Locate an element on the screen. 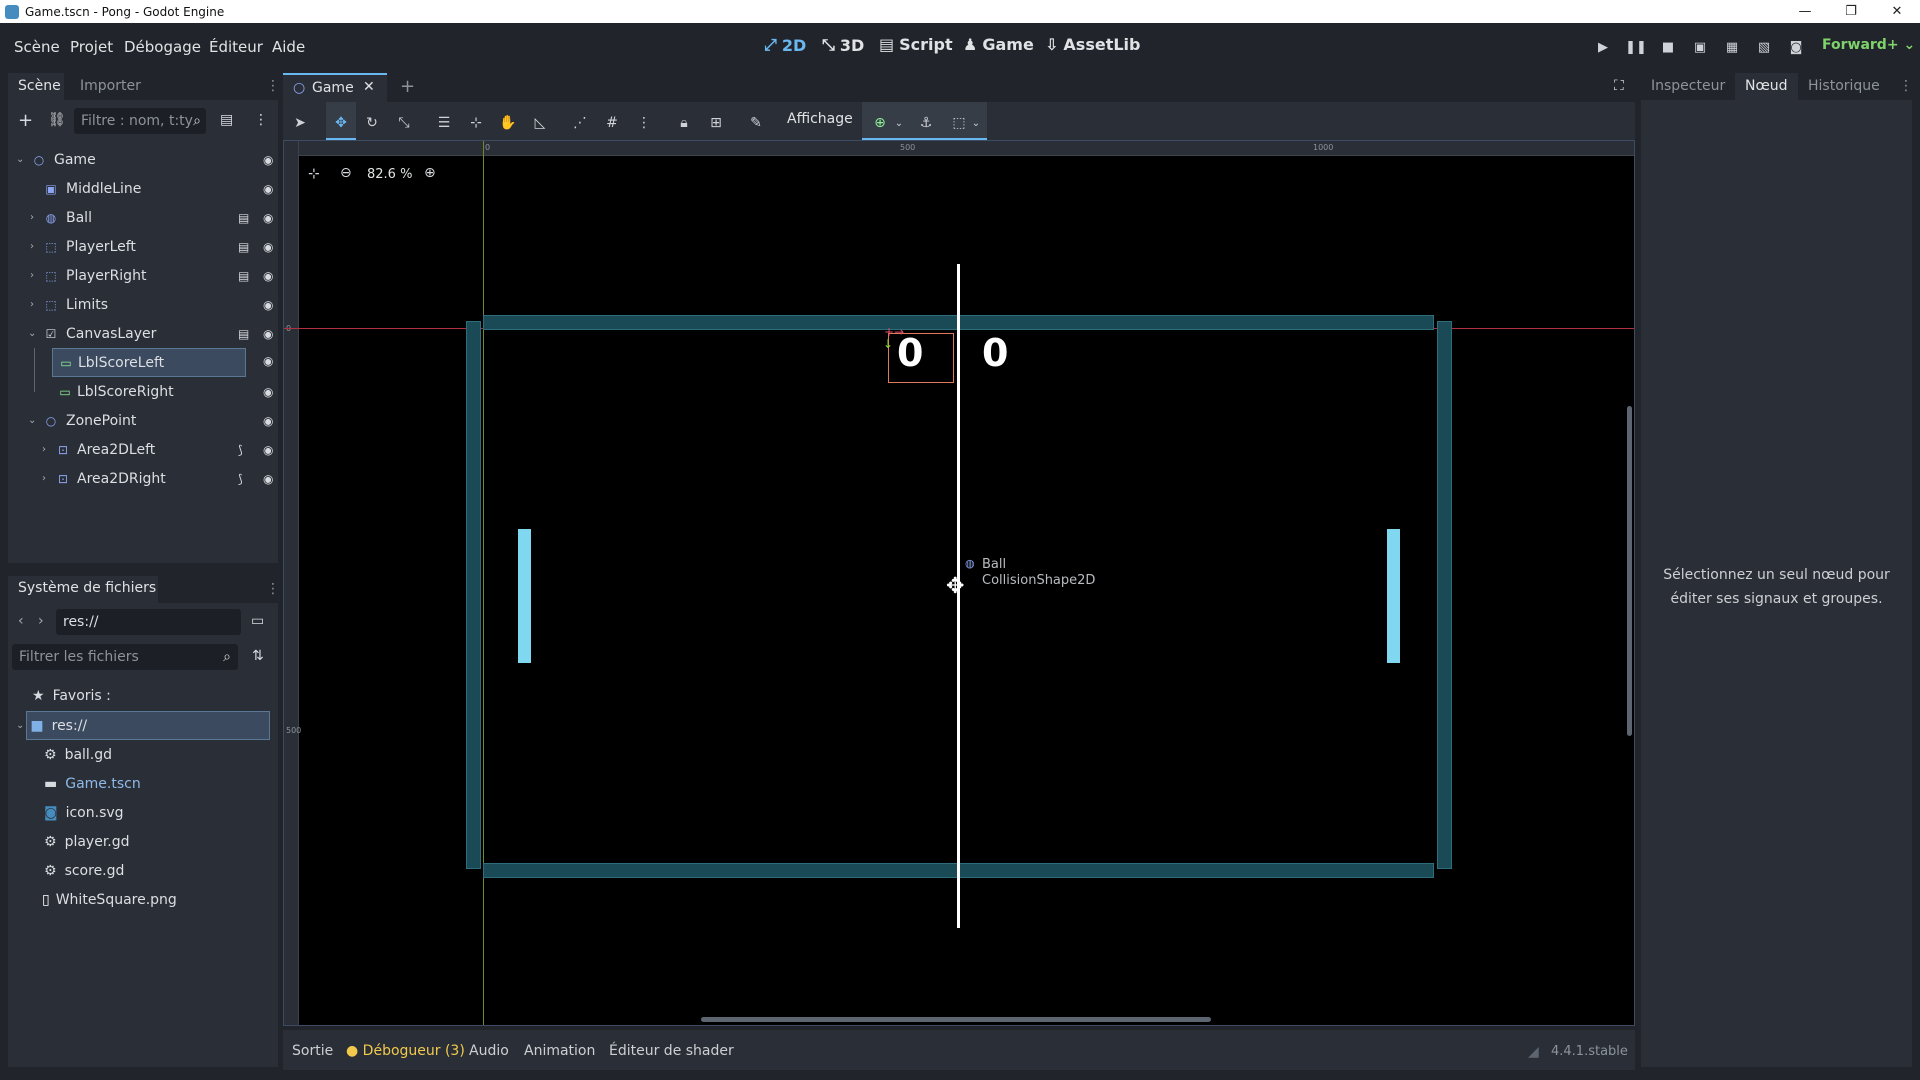 The width and height of the screenshot is (1920, 1080). pivot-tool-icon: ⊹ is located at coordinates (476, 123).